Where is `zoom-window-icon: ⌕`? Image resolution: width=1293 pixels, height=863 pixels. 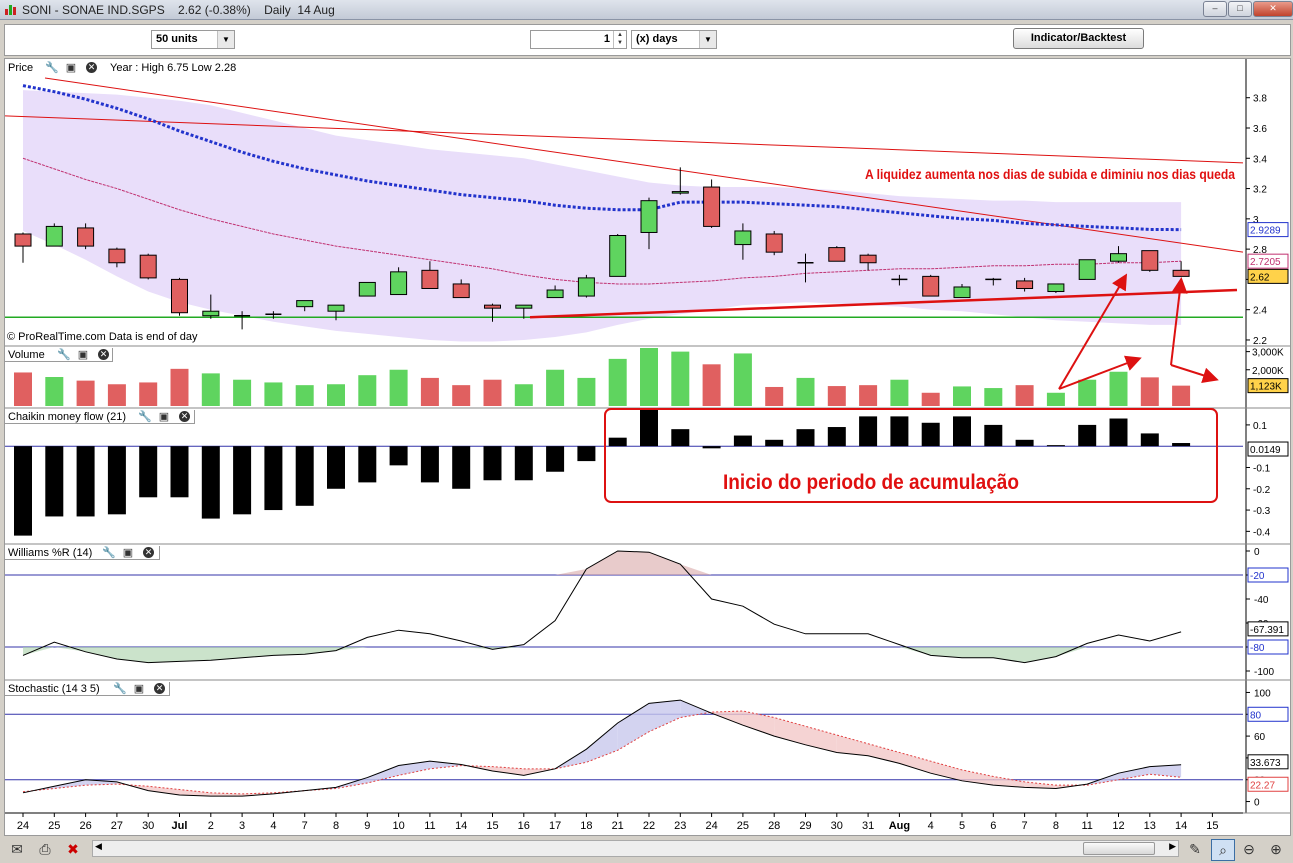
zoom-window-icon: ⌕ is located at coordinates (1223, 850).